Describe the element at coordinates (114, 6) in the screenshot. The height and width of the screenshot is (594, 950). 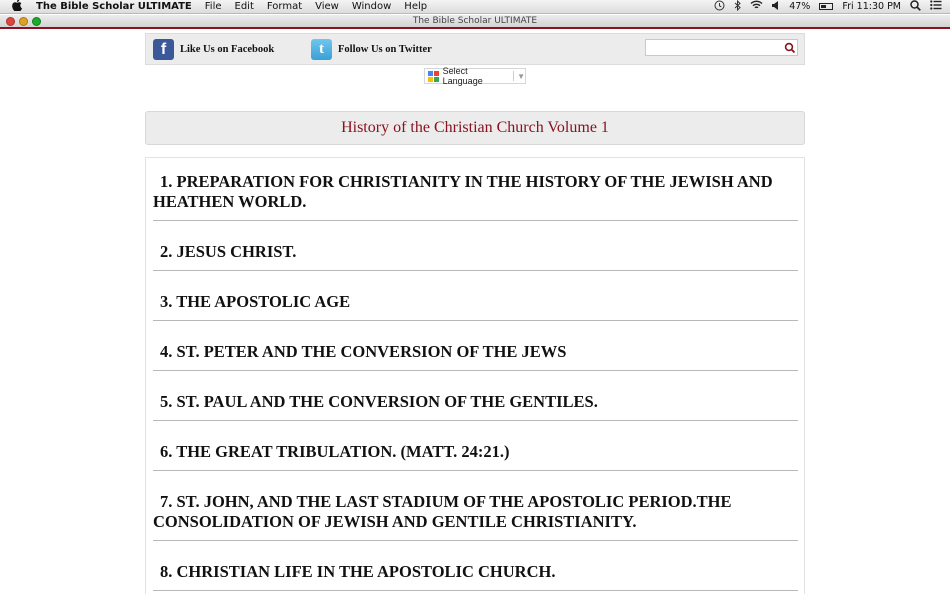
I see `app-menu: The Bible Scholar ULTIMATE` at that location.